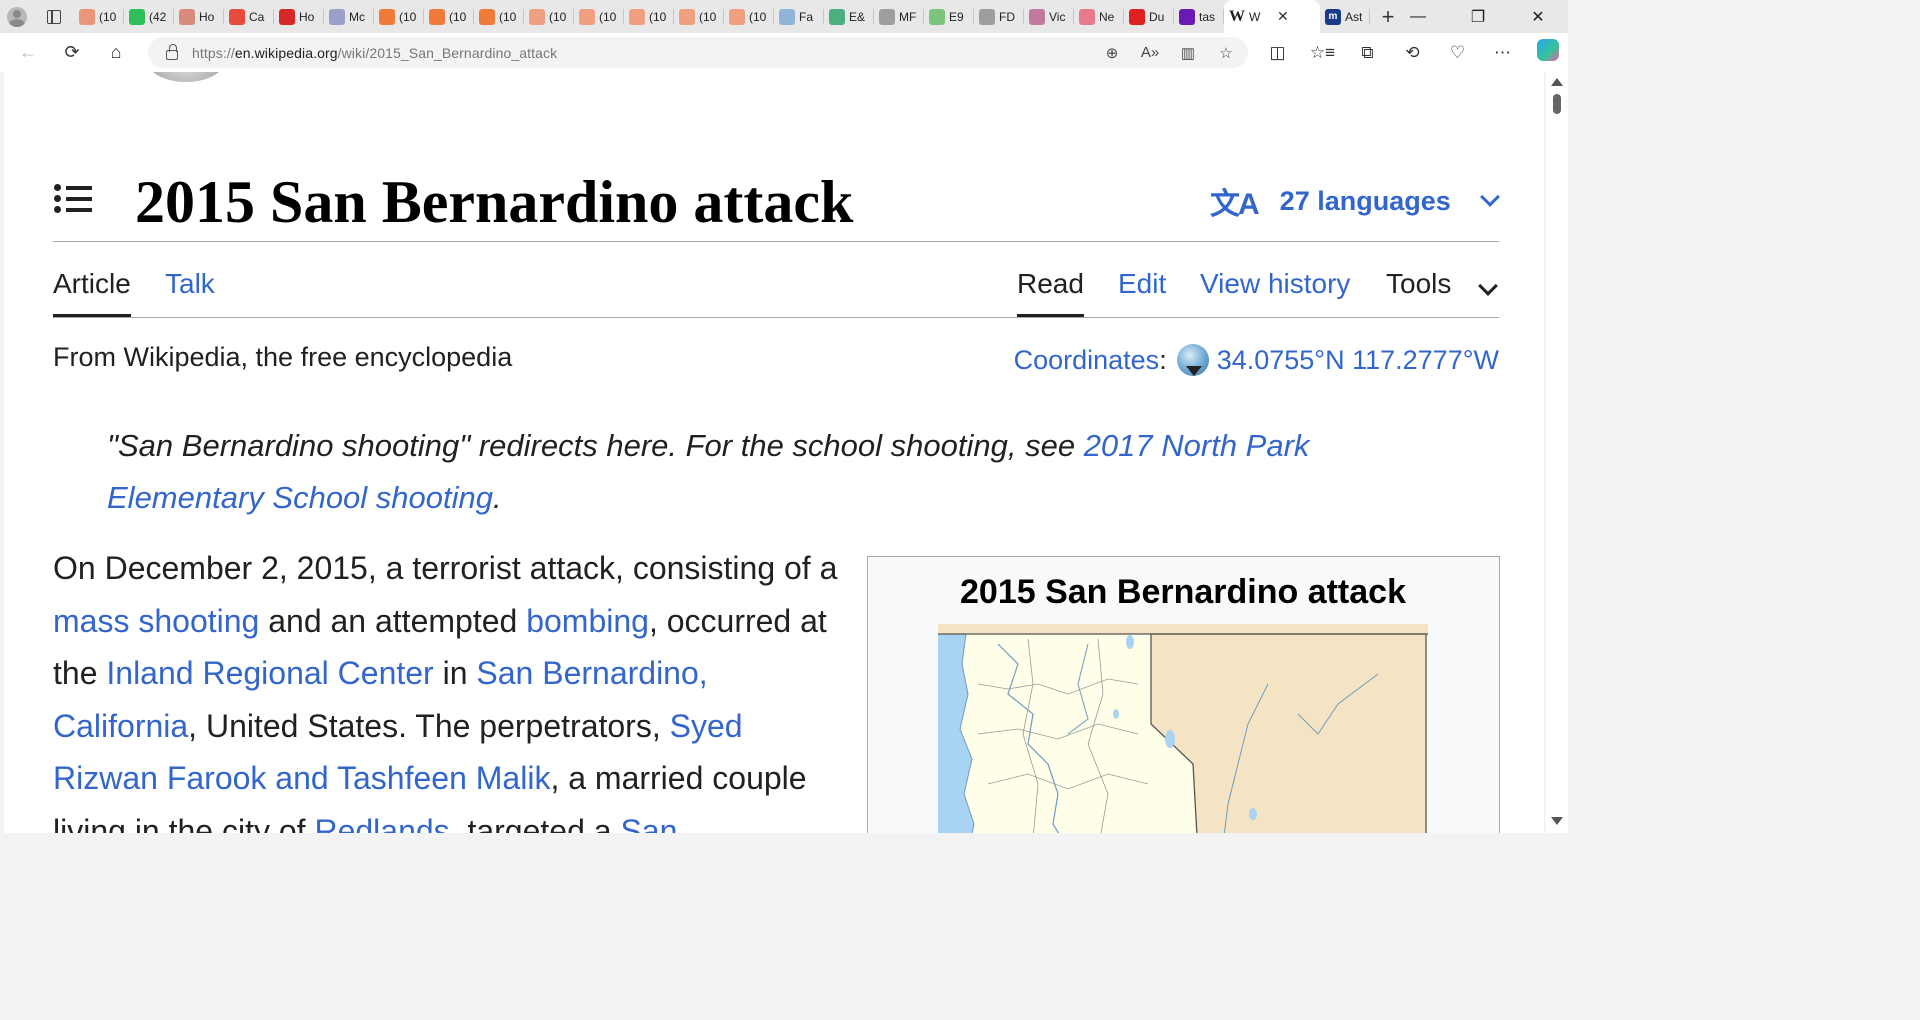 Image resolution: width=1920 pixels, height=1020 pixels. I want to click on languages-button: 文A 27 languages, so click(1355, 201).